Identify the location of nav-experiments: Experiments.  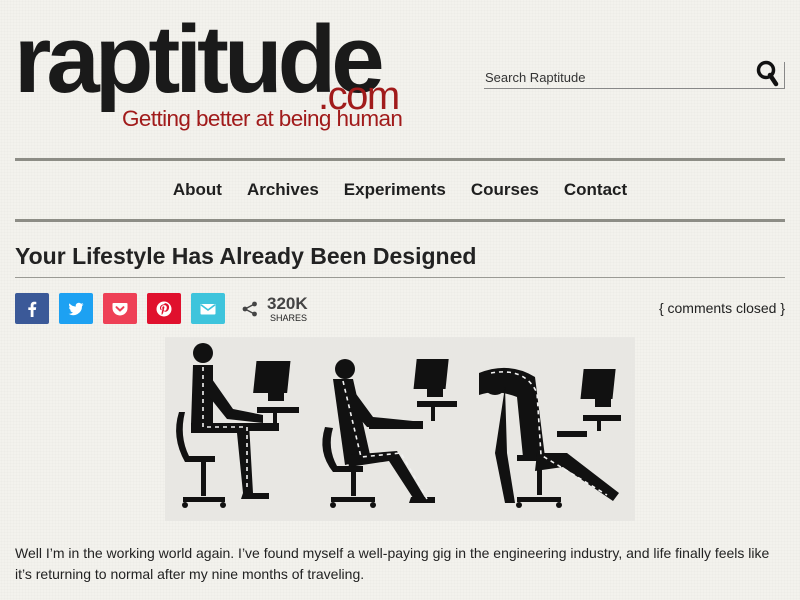
(395, 190).